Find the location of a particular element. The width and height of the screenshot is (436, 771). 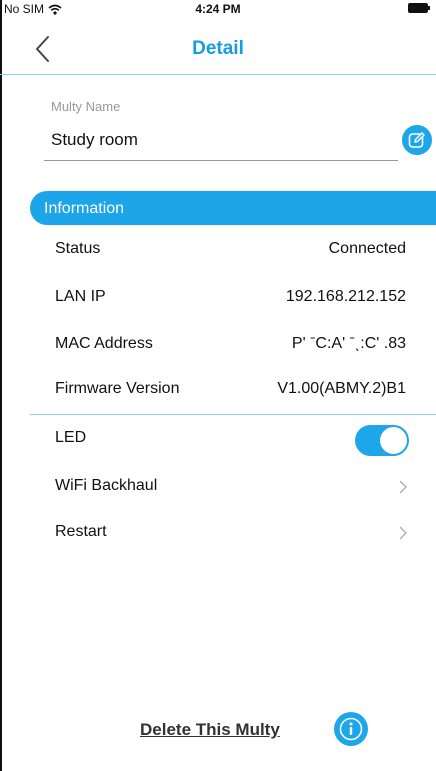

info-label: Status is located at coordinates (78, 248).